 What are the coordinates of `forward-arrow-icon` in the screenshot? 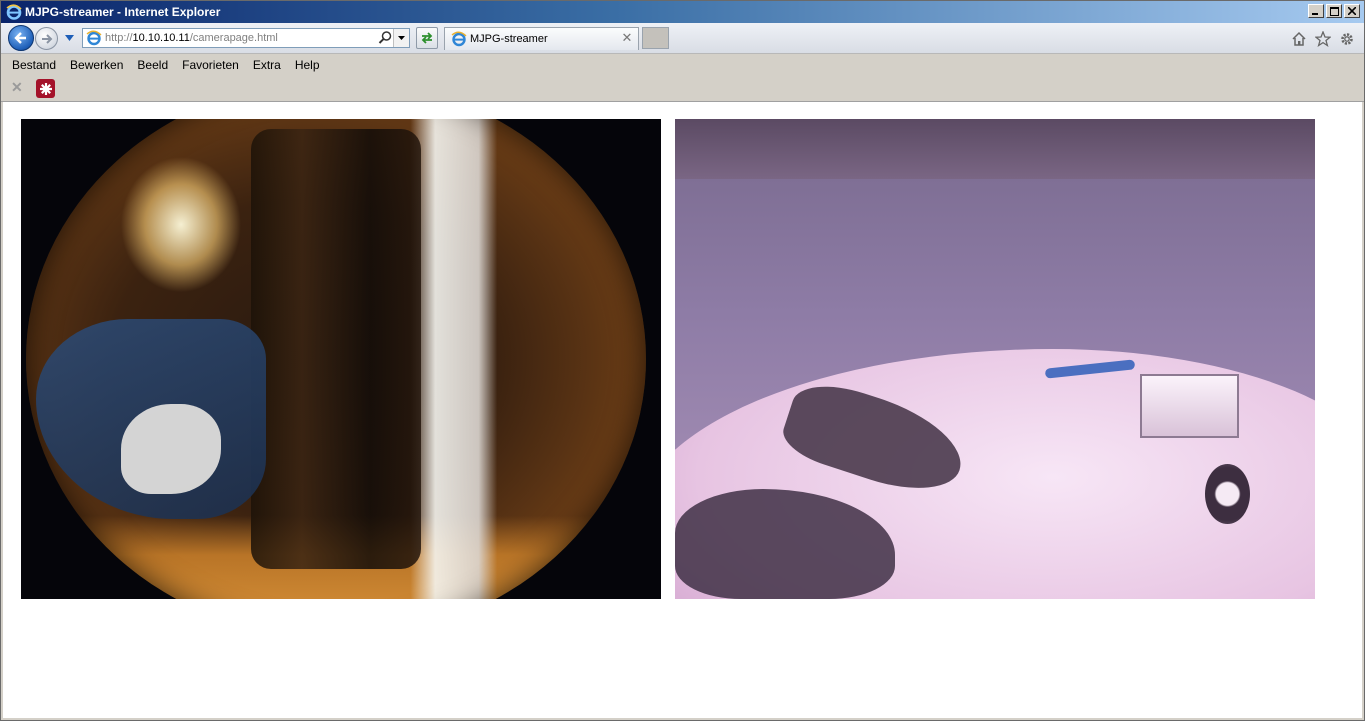 It's located at (46, 38).